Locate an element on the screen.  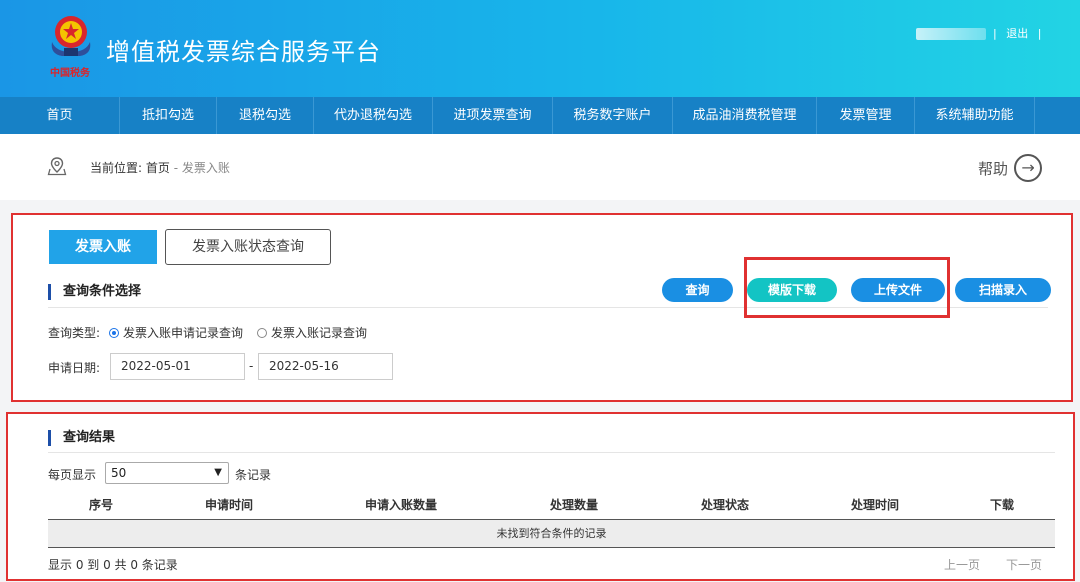
prev-page-button: 上一页 is located at coordinates (962, 564).